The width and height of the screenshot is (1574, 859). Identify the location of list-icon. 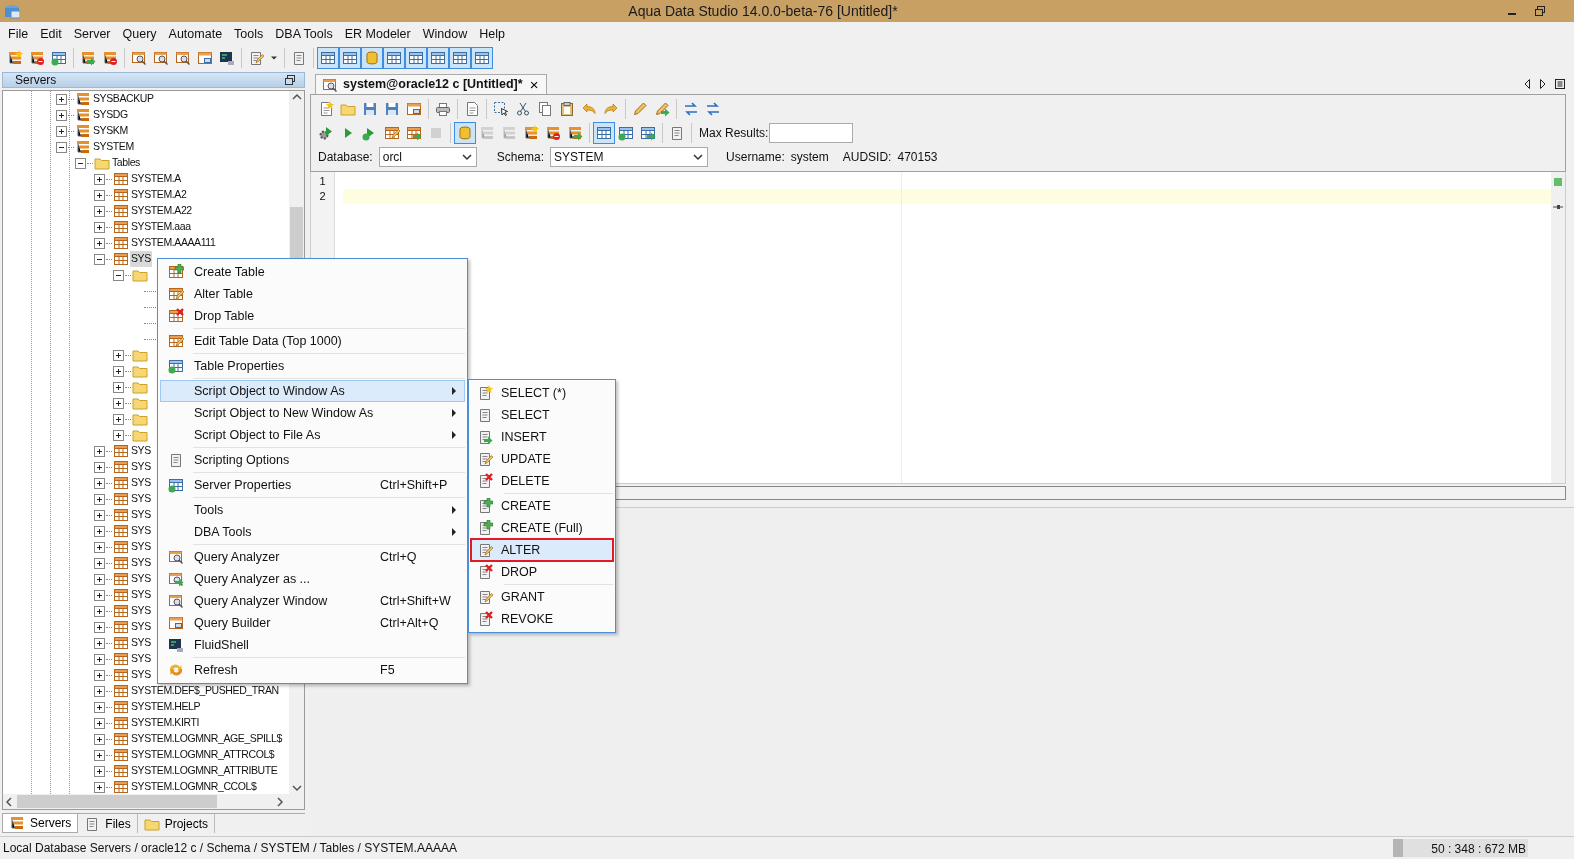
(1560, 84).